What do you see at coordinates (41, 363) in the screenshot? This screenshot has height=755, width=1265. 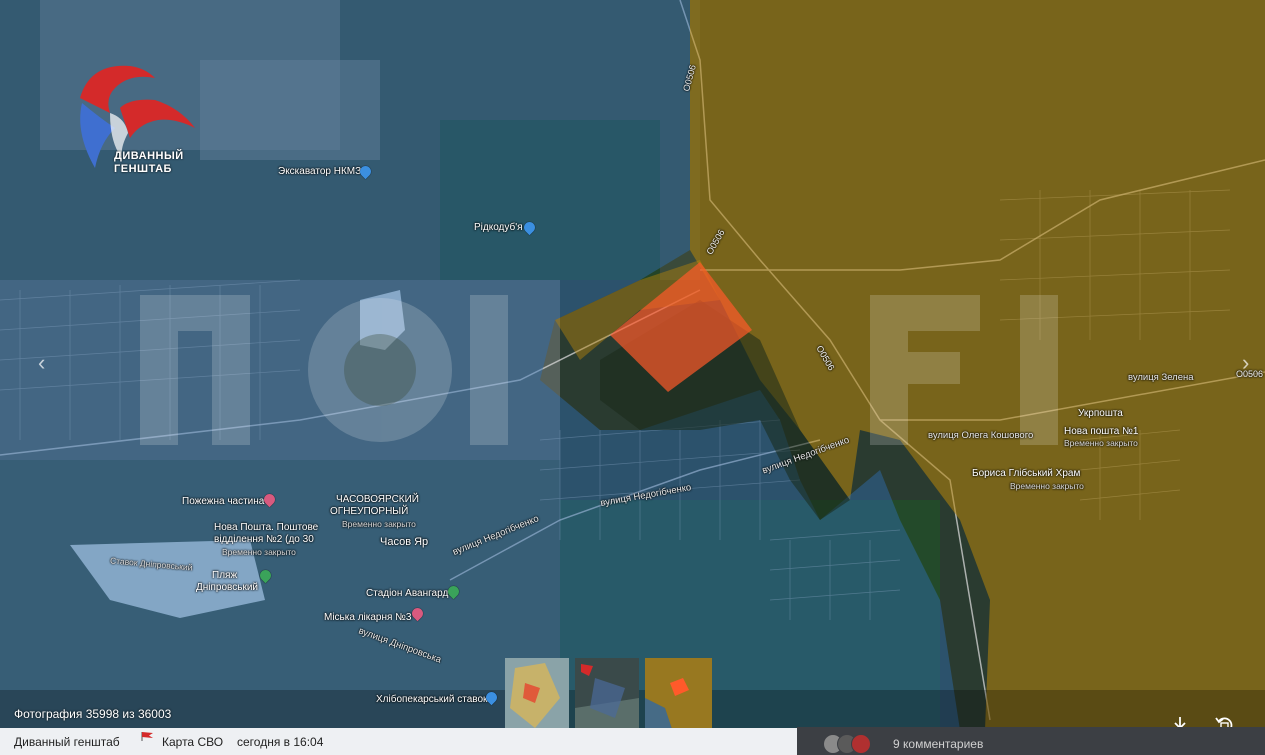 I see `chevron-left-icon: ‹` at bounding box center [41, 363].